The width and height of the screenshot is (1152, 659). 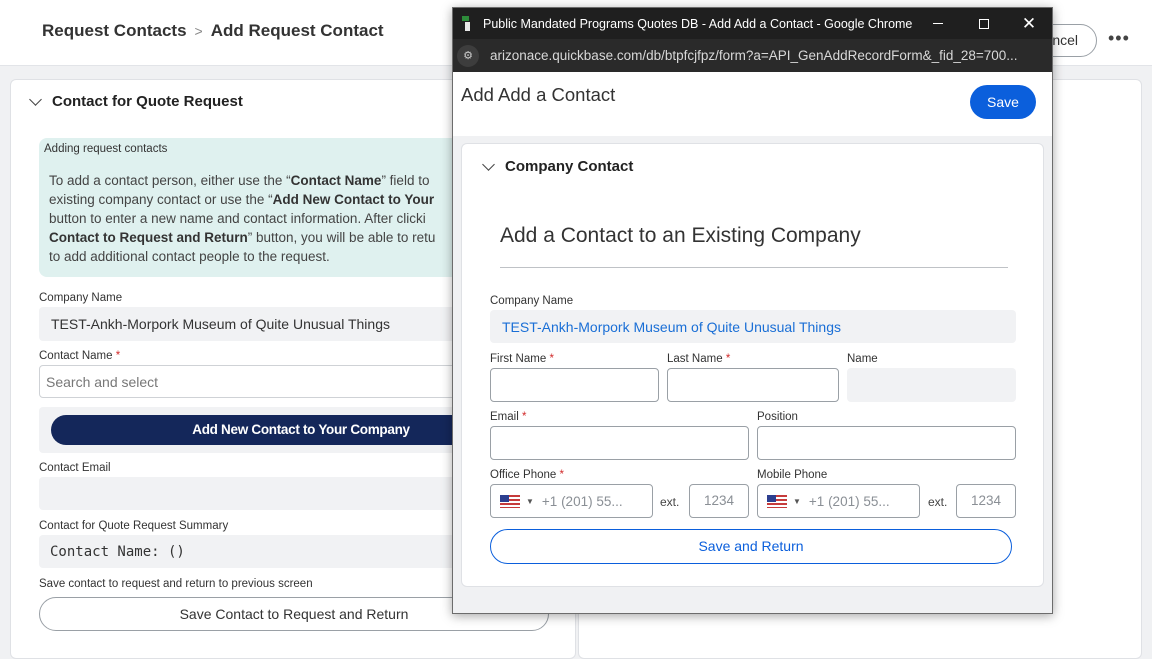 What do you see at coordinates (134, 526) in the screenshot?
I see `summary-label: Contact for Quote Request Summary` at bounding box center [134, 526].